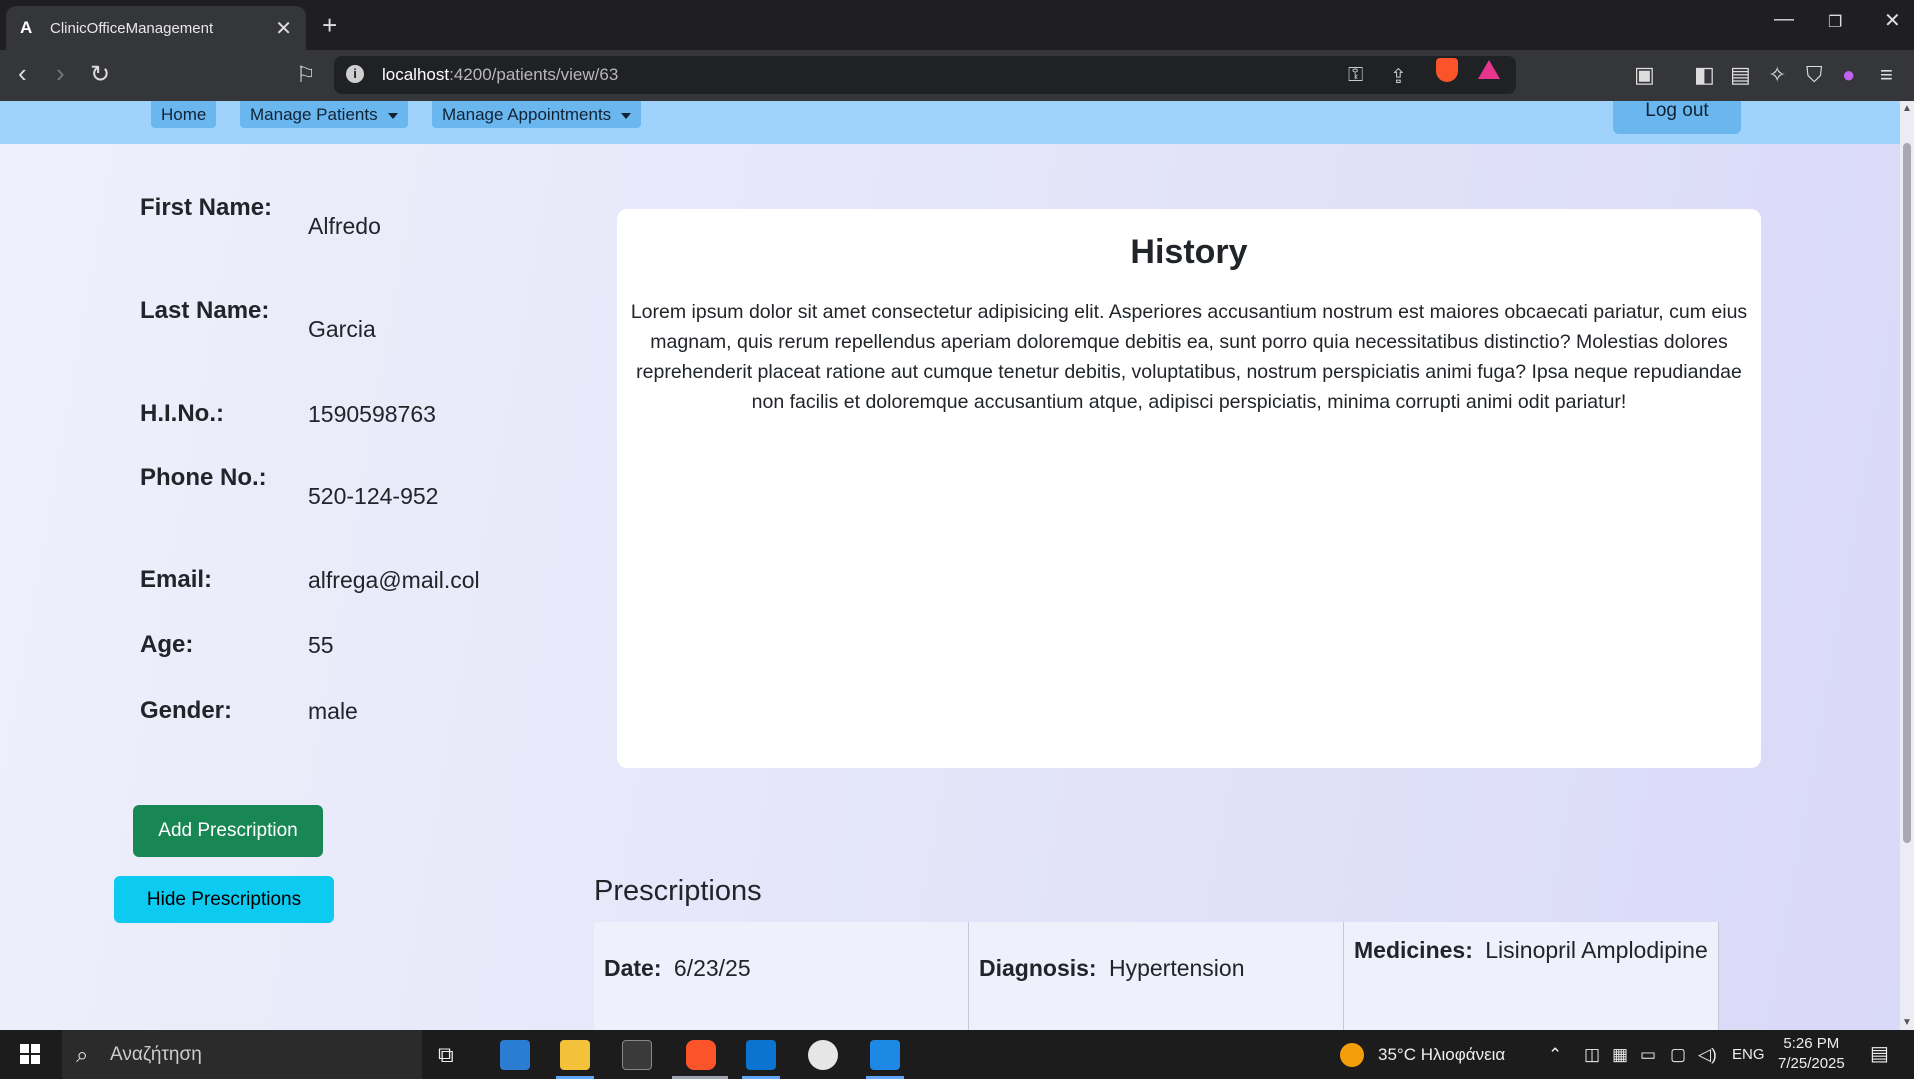 This screenshot has width=1914, height=1079. I want to click on battery-icon: ▭, so click(1648, 1054).